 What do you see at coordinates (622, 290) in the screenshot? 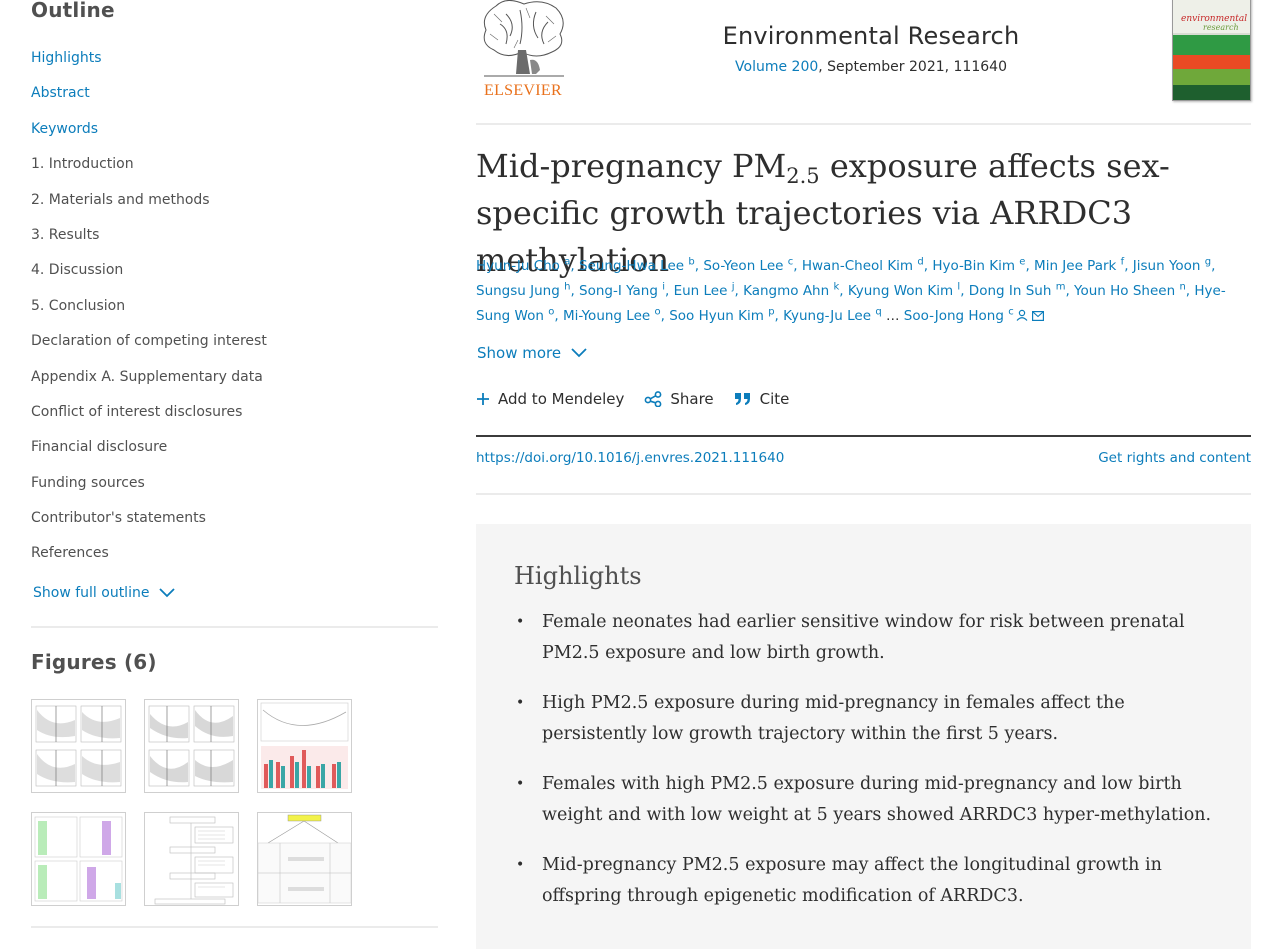
I see `author-link: Song-I Yang i` at bounding box center [622, 290].